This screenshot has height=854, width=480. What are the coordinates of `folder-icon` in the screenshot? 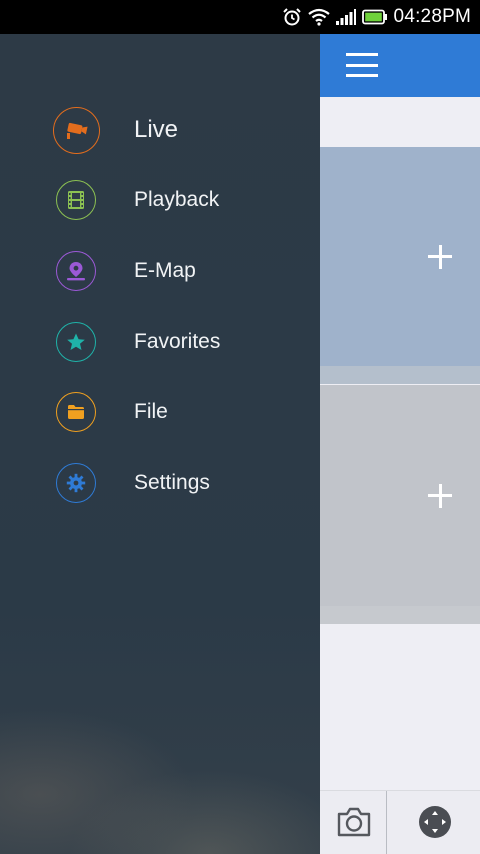 It's located at (76, 412).